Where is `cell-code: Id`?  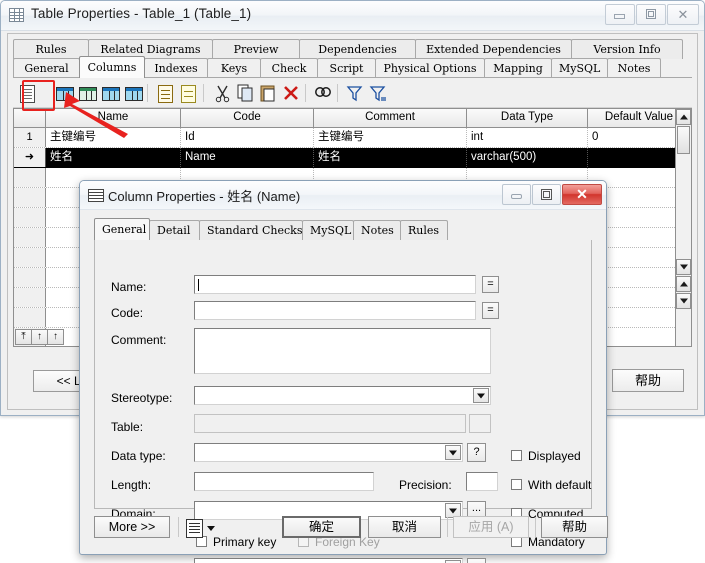
cell-code: Id is located at coordinates (247, 137).